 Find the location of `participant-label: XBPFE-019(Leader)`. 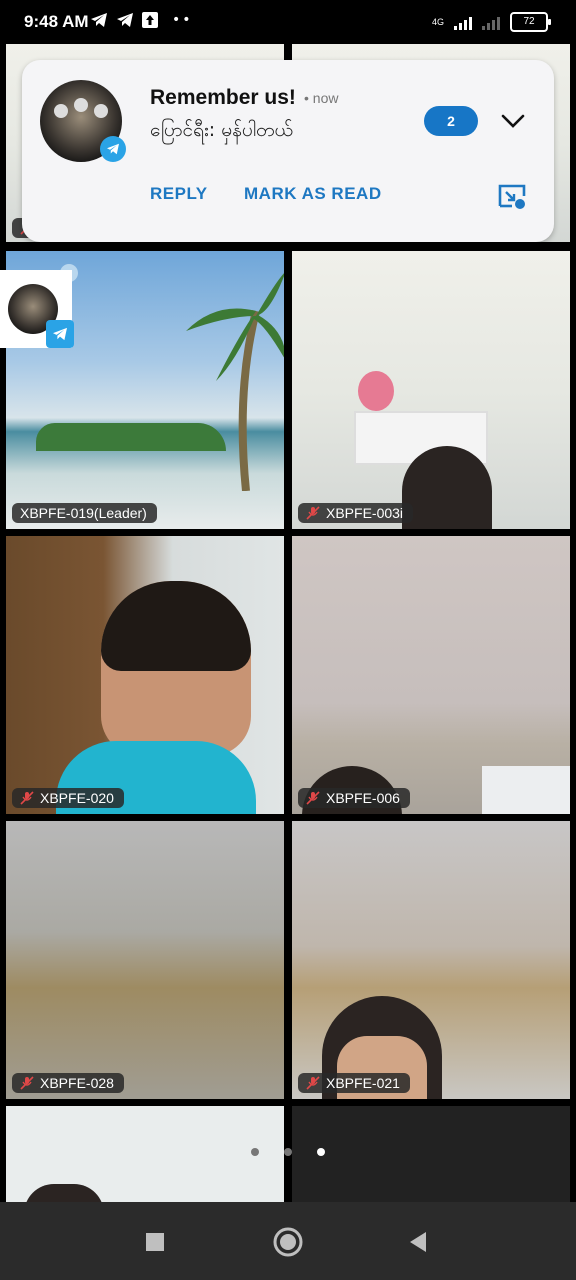

participant-label: XBPFE-019(Leader) is located at coordinates (84, 513).